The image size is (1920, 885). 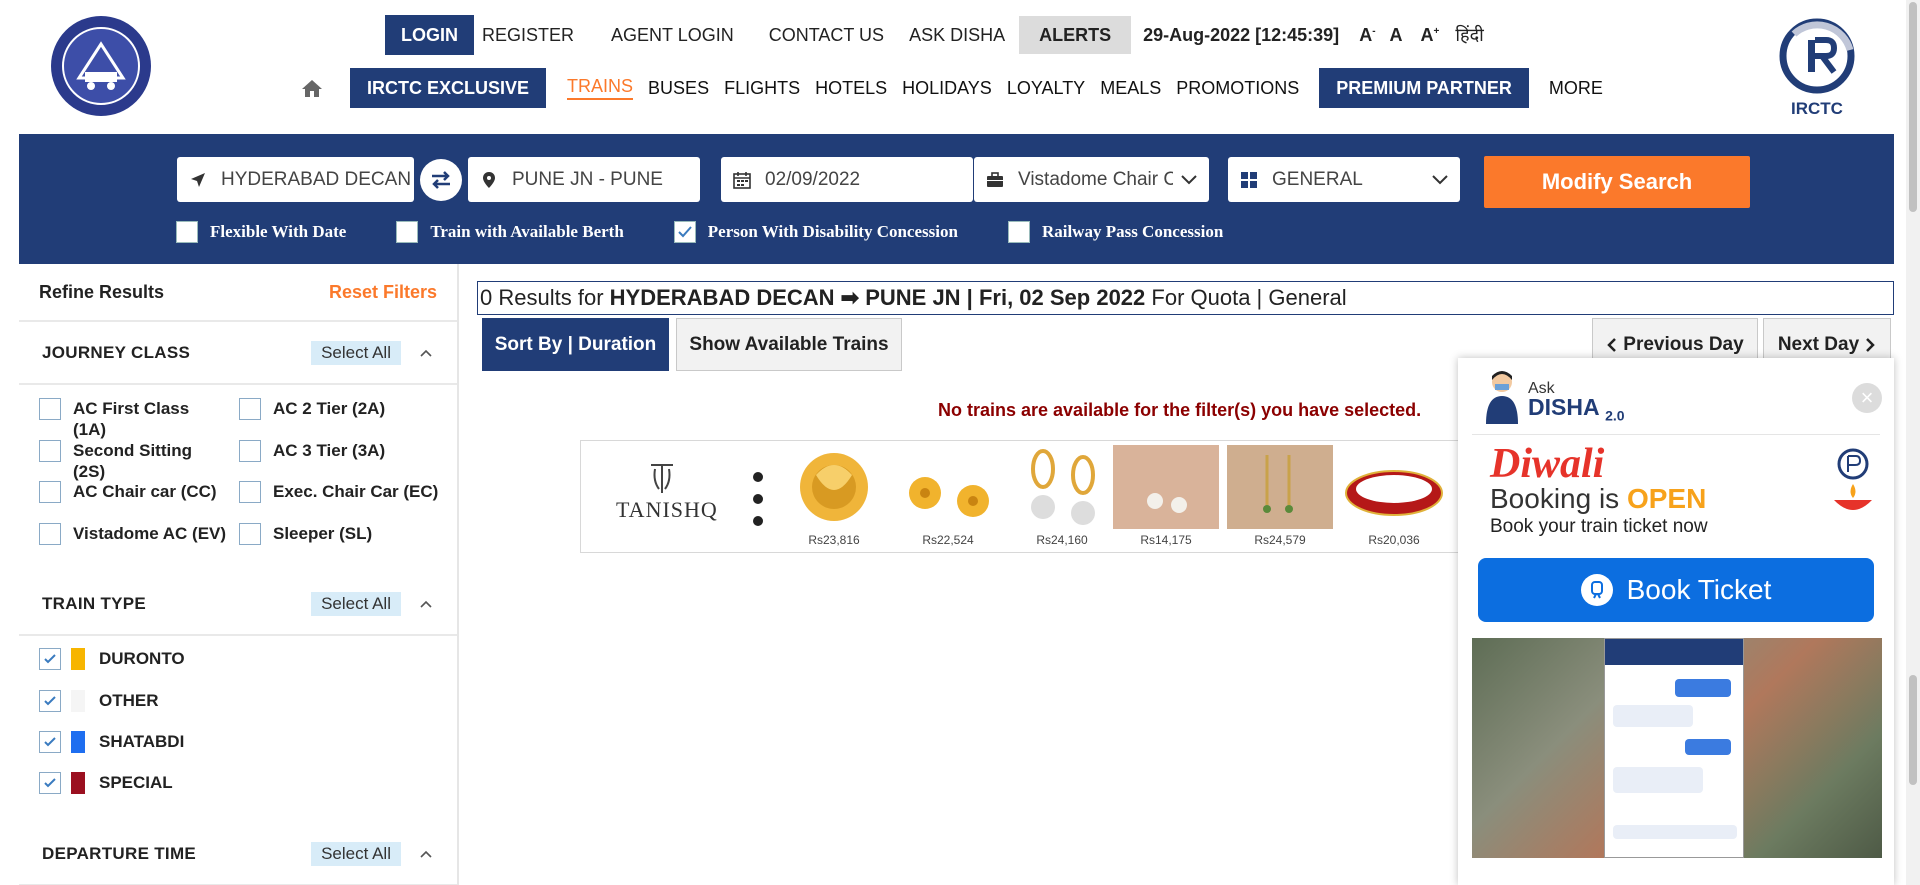 What do you see at coordinates (339, 534) in the screenshot?
I see `class-option-sl: Sleeper (SL)` at bounding box center [339, 534].